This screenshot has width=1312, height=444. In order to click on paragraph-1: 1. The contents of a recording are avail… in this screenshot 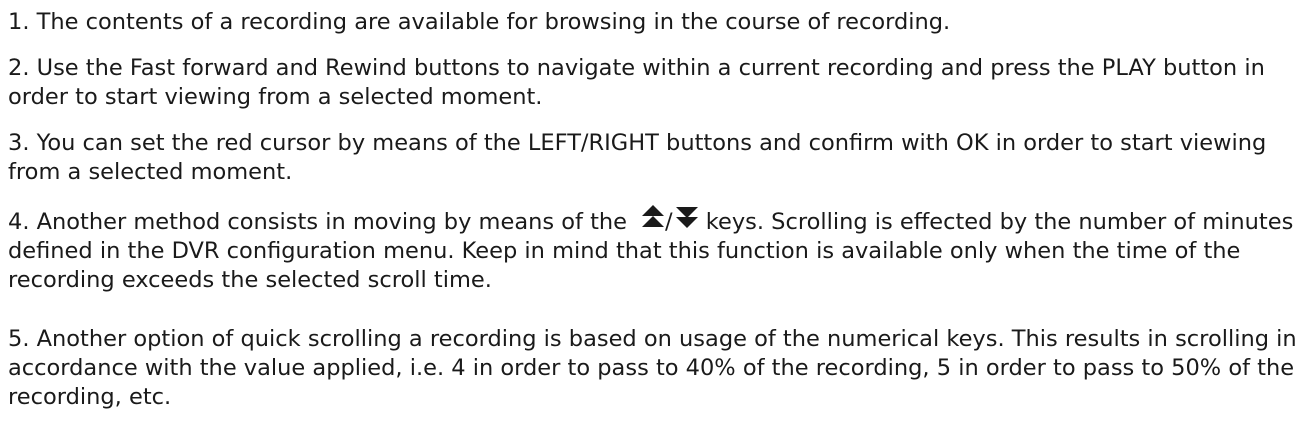, I will do `click(479, 22)`.